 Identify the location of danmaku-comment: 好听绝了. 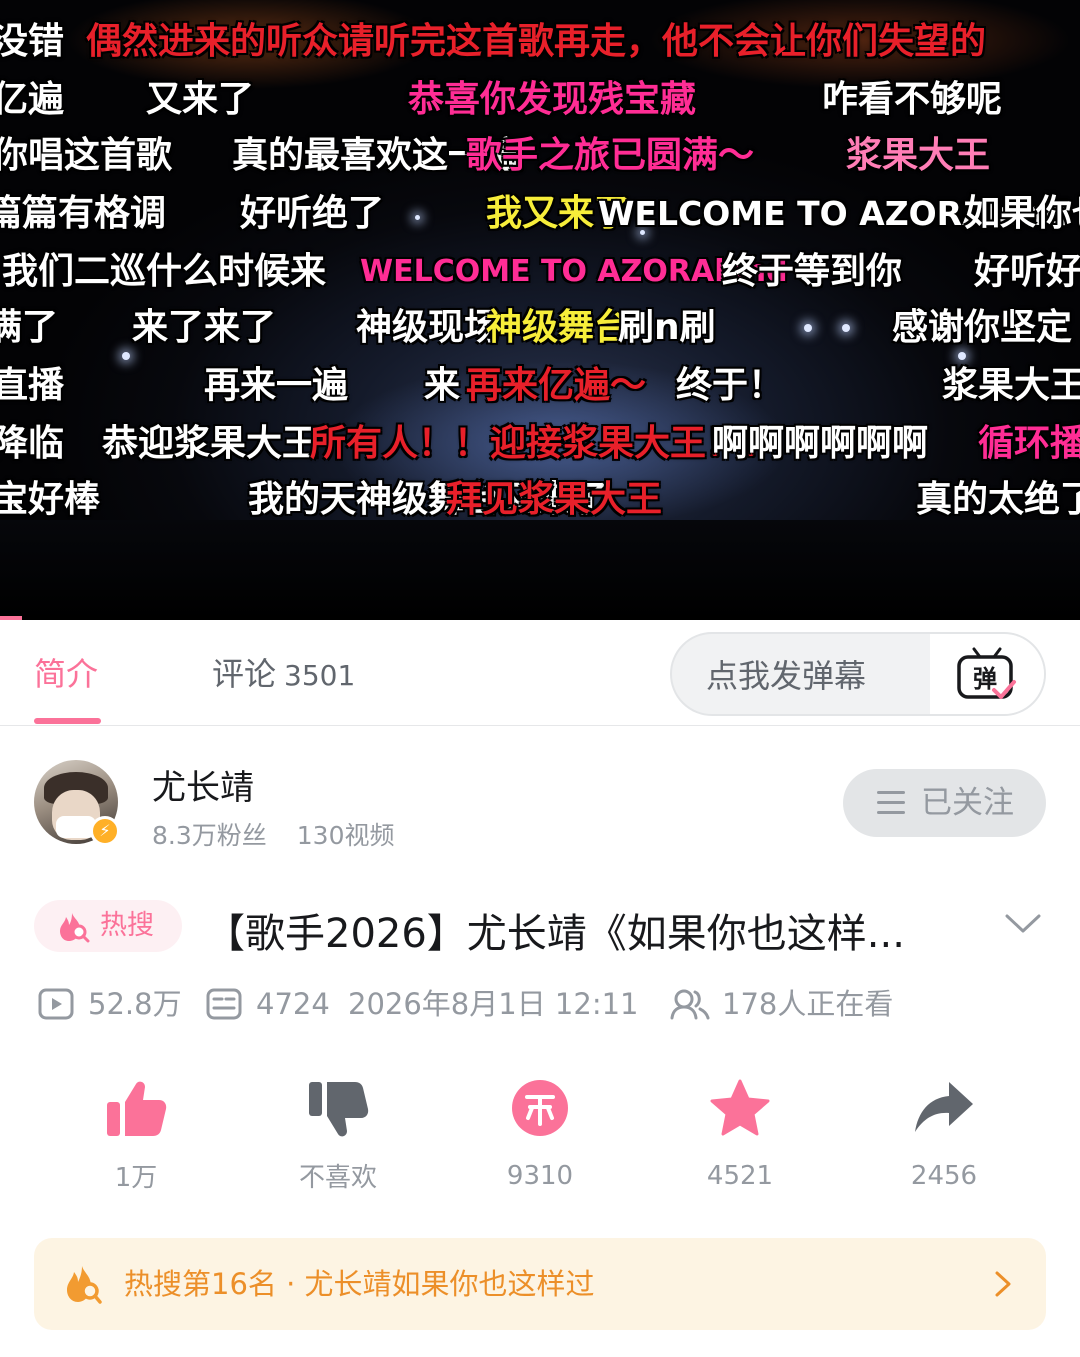
(312, 213).